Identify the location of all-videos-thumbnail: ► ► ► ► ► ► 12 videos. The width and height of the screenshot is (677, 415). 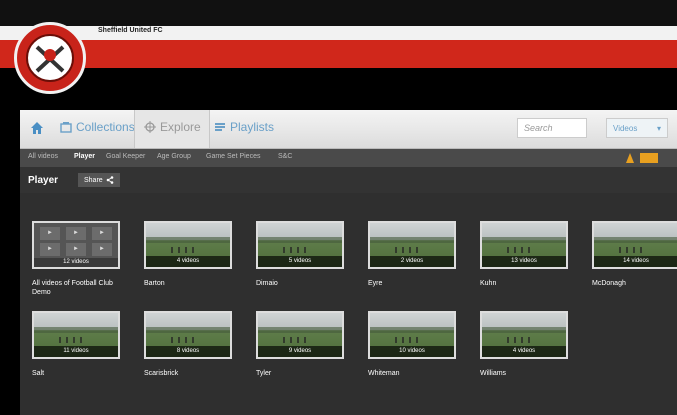
(76, 245).